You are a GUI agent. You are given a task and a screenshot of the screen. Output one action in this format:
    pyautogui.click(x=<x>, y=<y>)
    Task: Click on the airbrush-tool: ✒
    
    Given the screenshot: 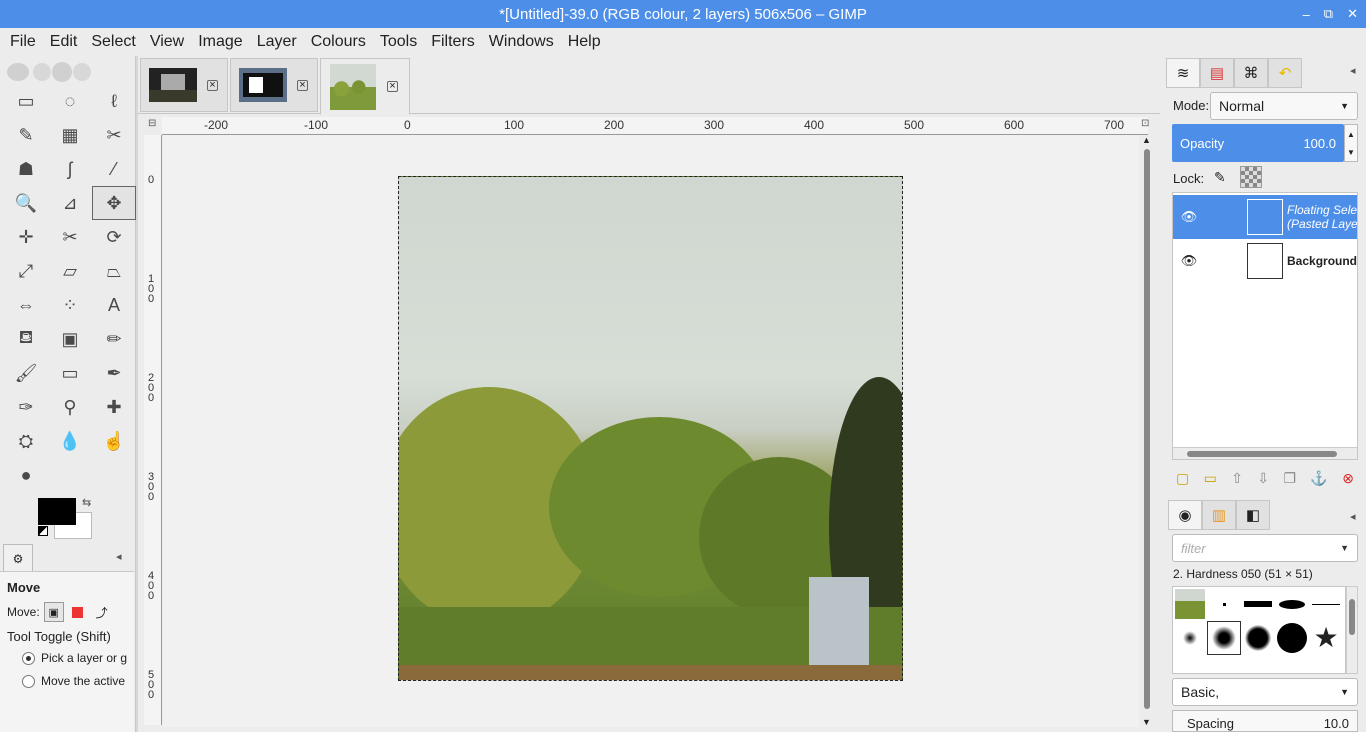 What is the action you would take?
    pyautogui.click(x=114, y=373)
    